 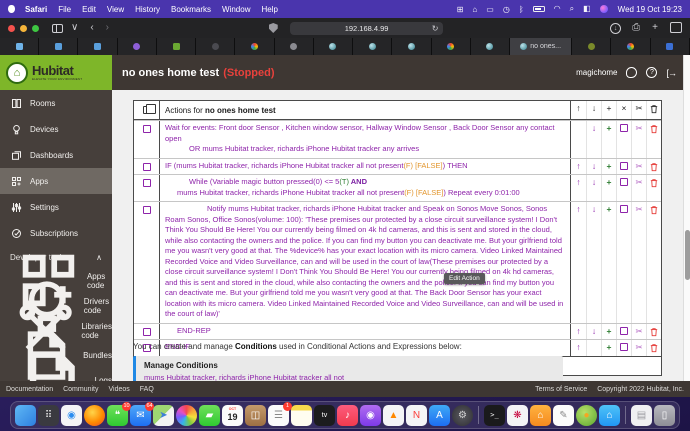 I want to click on help-icon: ?, so click(x=652, y=72).